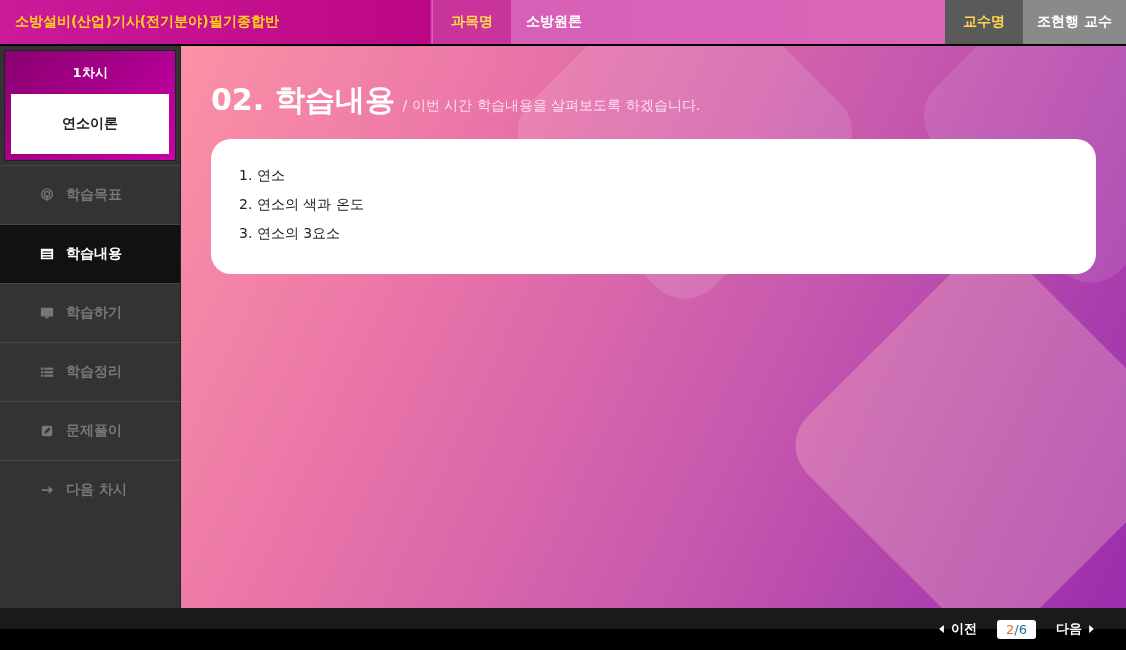  Describe the element at coordinates (147, 21) in the screenshot. I see `course-title: 소방설비(산업)기사(전기분야)필기종합반` at that location.